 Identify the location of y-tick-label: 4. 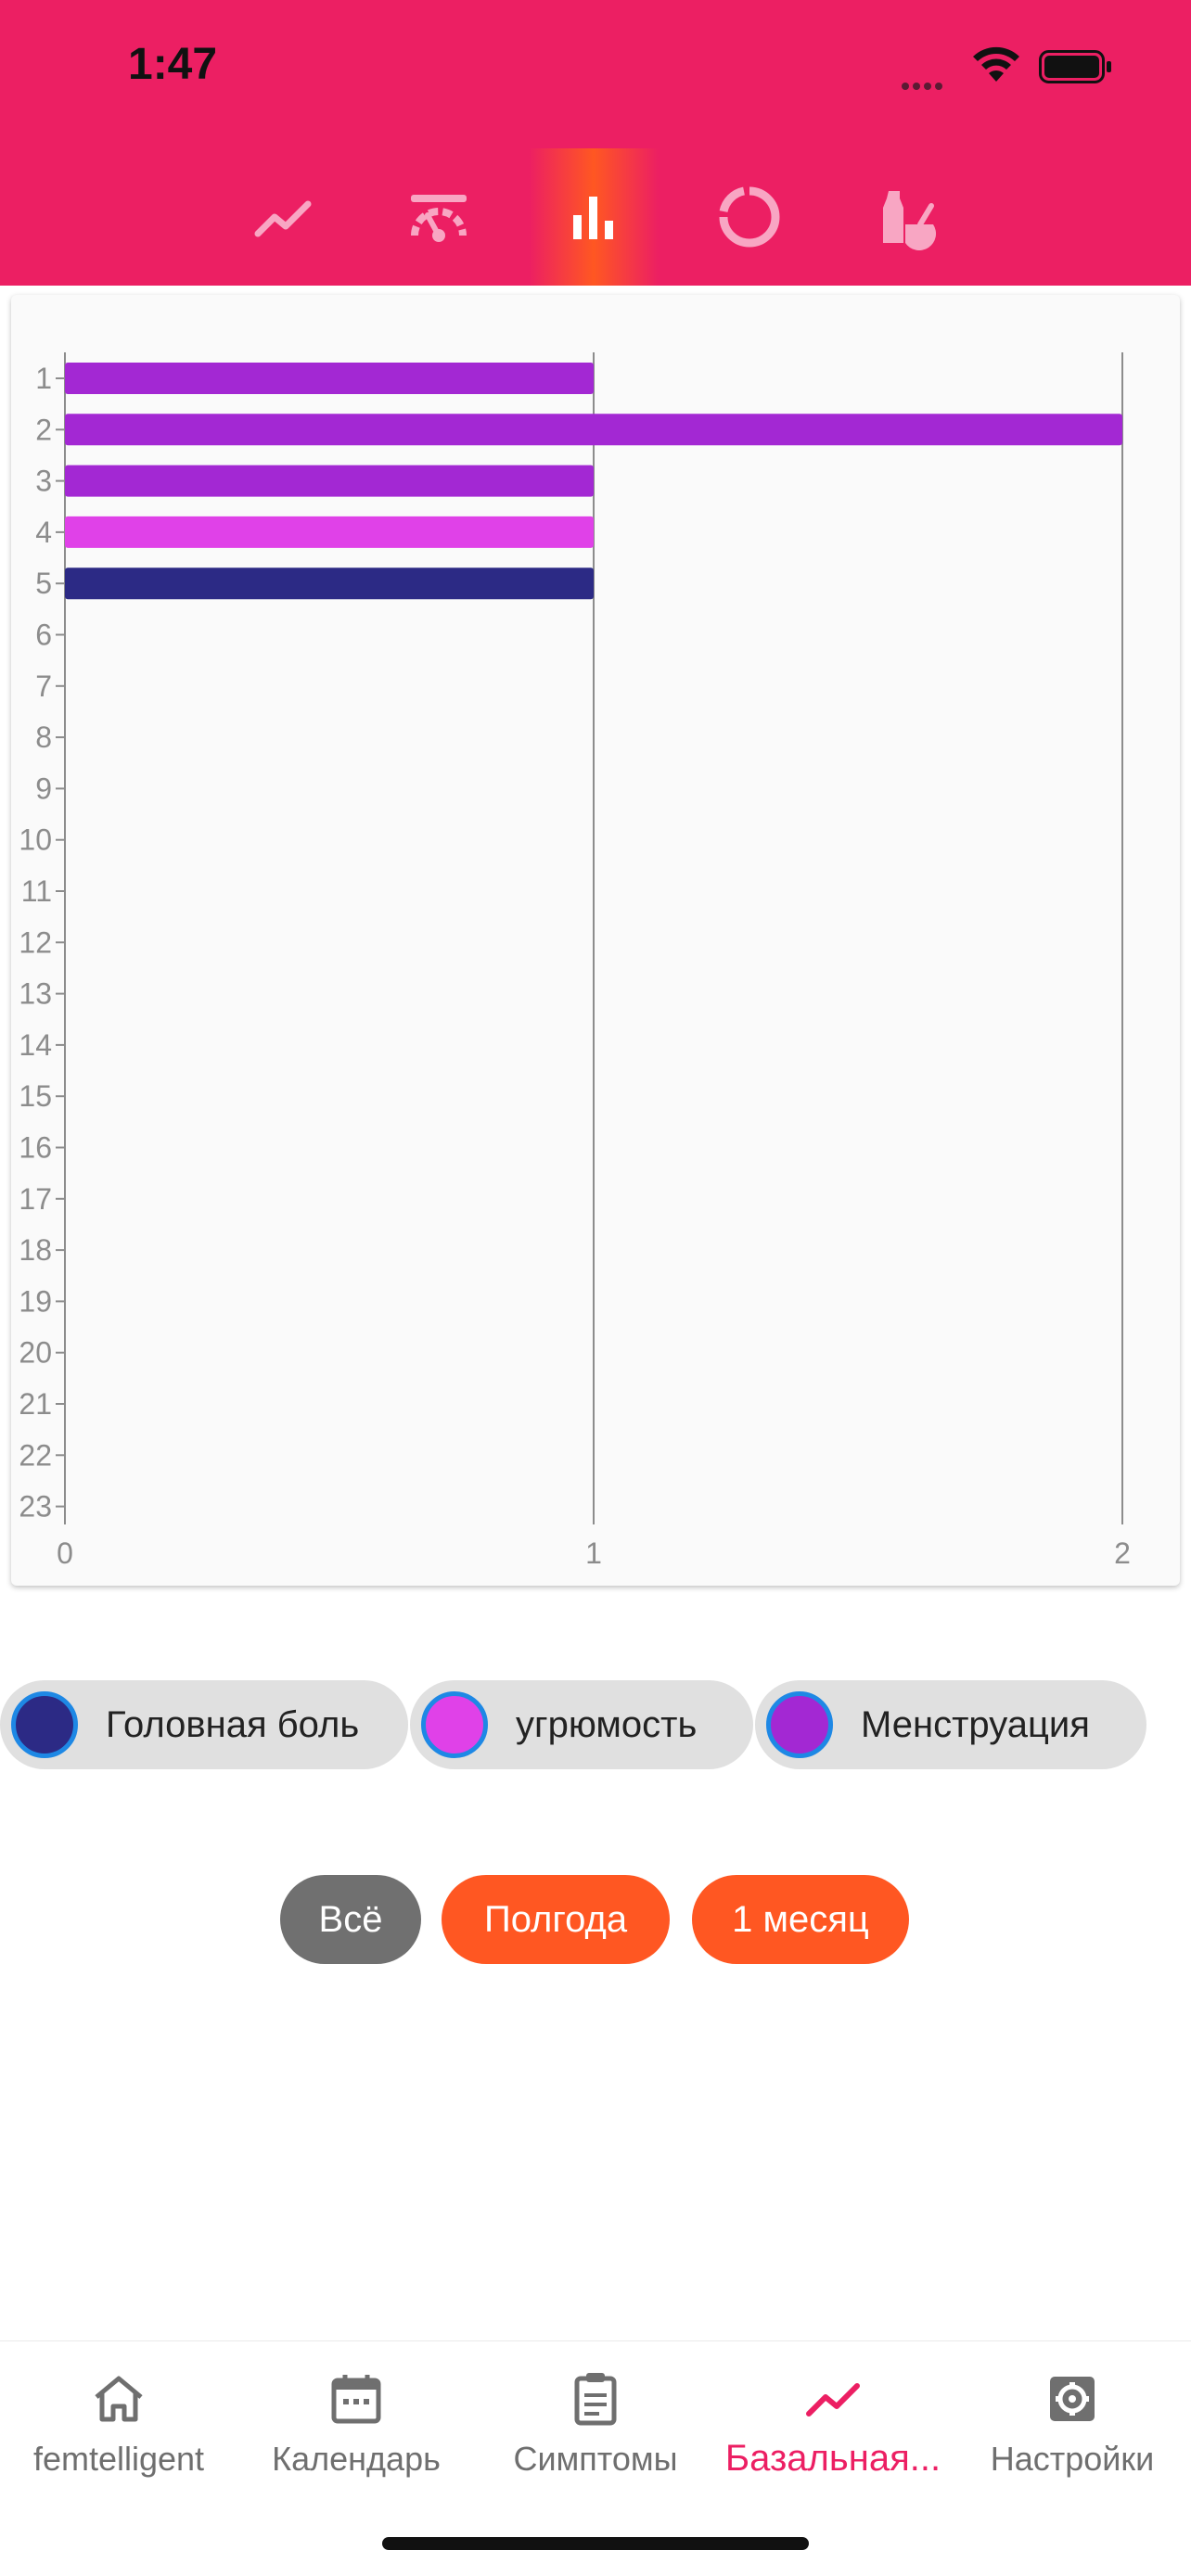
(43, 532).